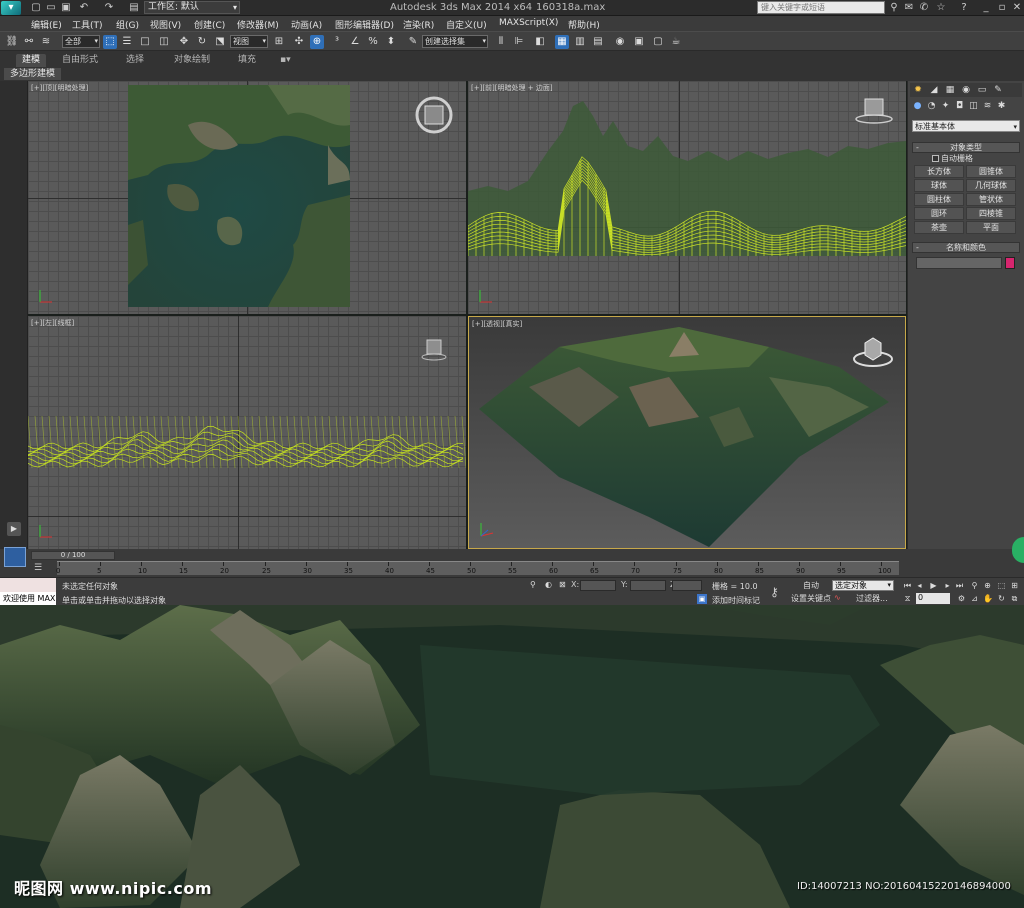 The image size is (1024, 908). Describe the element at coordinates (774, 592) in the screenshot. I see `key-icon: ⚷` at that location.